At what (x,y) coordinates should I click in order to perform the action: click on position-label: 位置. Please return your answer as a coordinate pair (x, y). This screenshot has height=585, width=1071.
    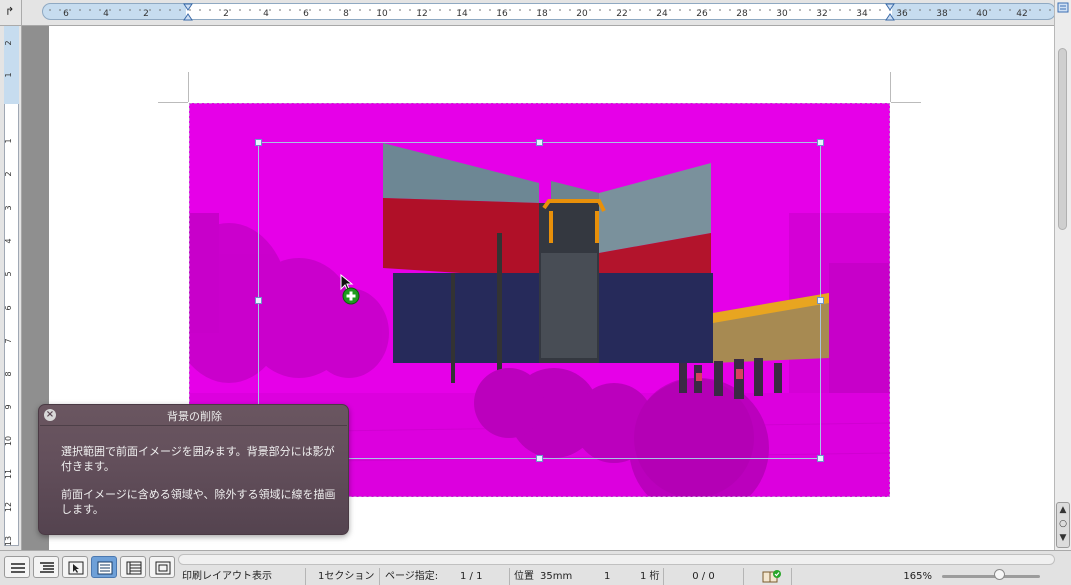
    Looking at the image, I should click on (524, 576).